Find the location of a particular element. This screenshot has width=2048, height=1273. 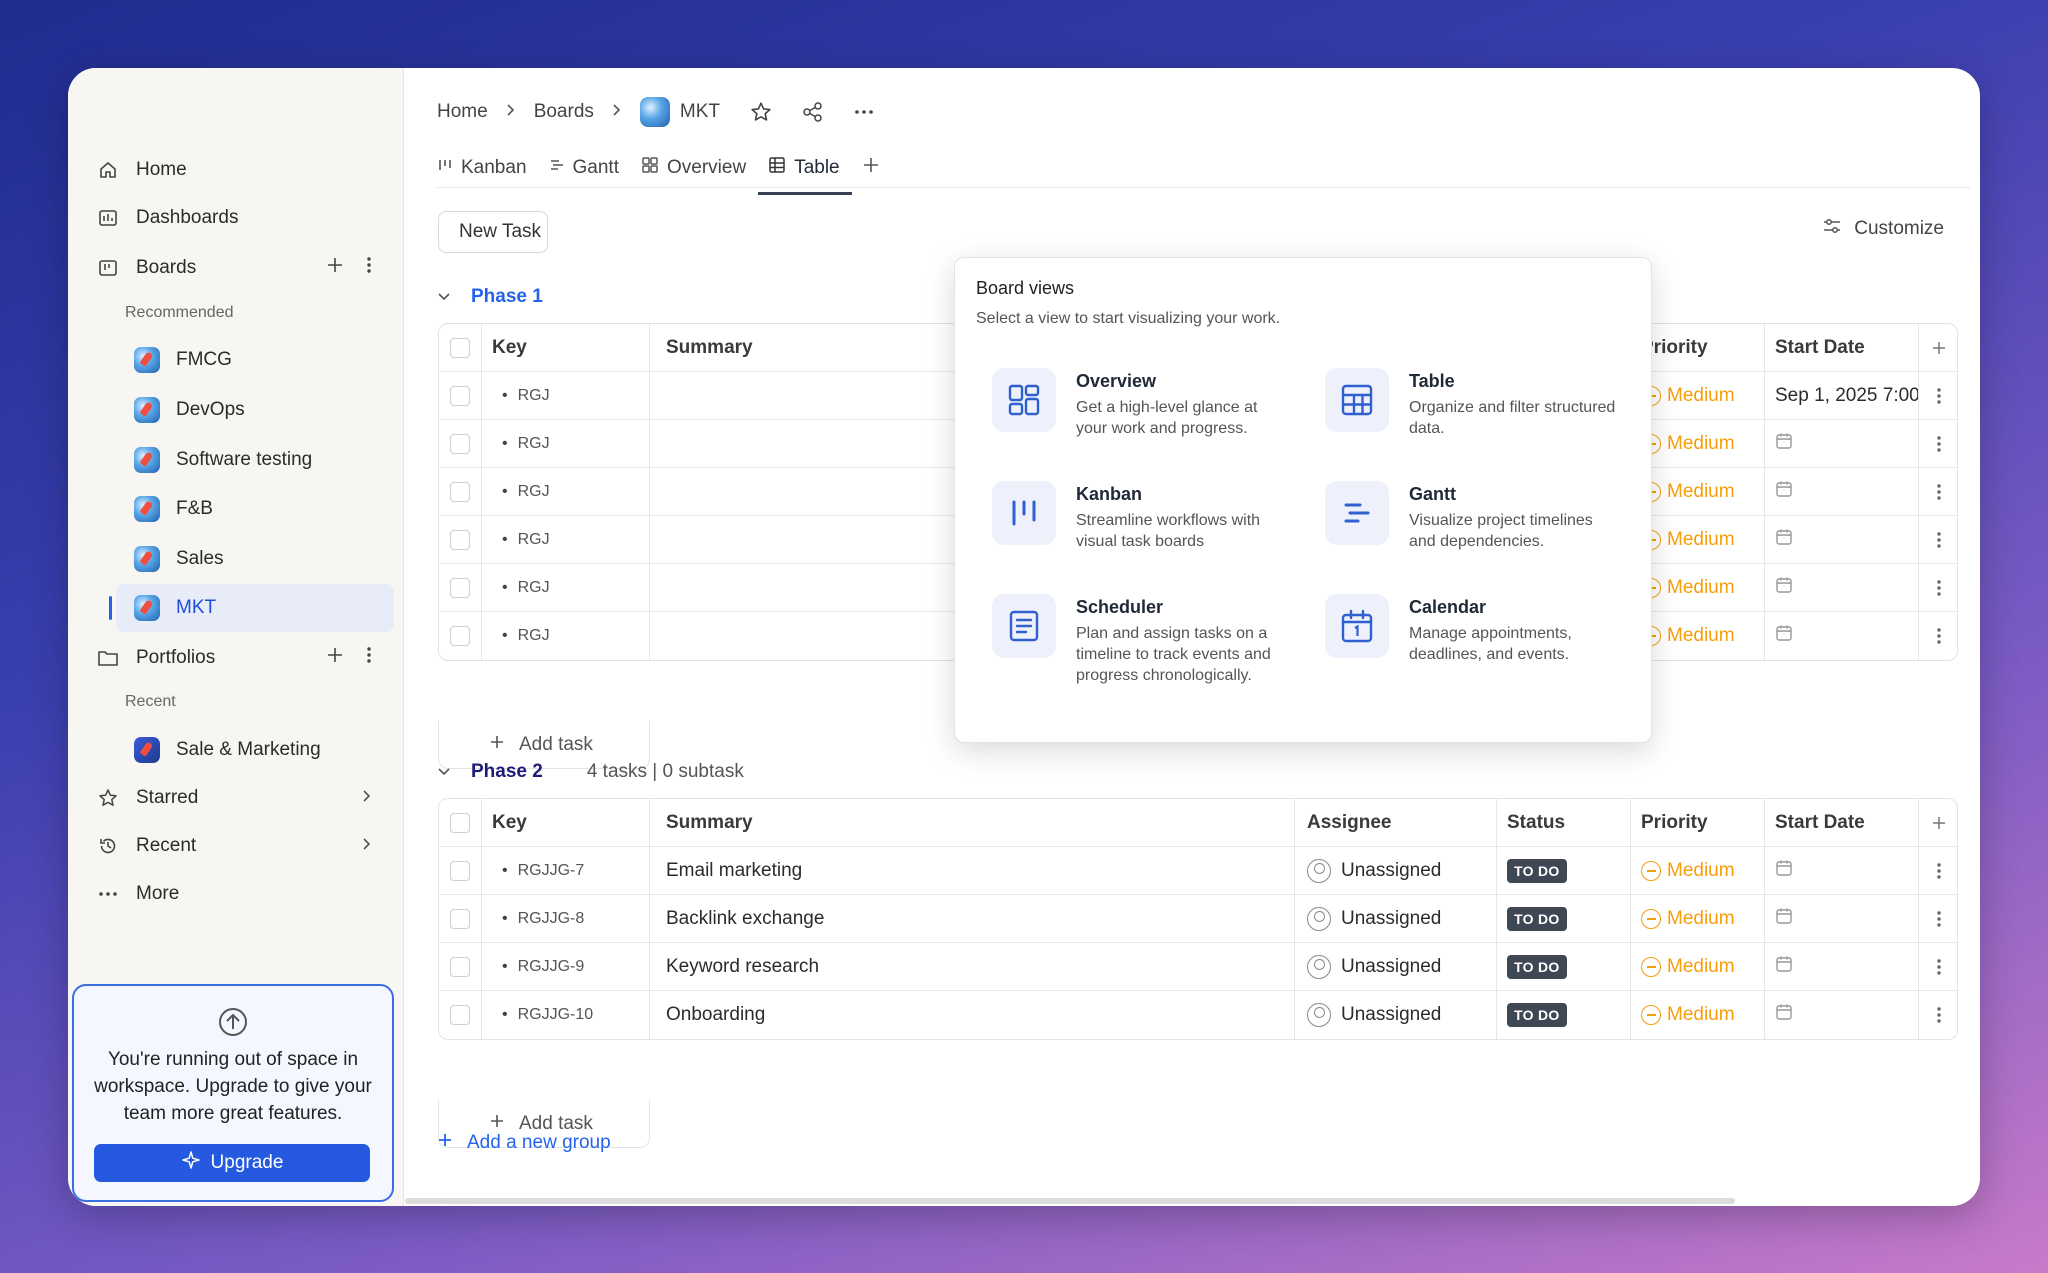

nav-starred: Starred is located at coordinates (240, 798).